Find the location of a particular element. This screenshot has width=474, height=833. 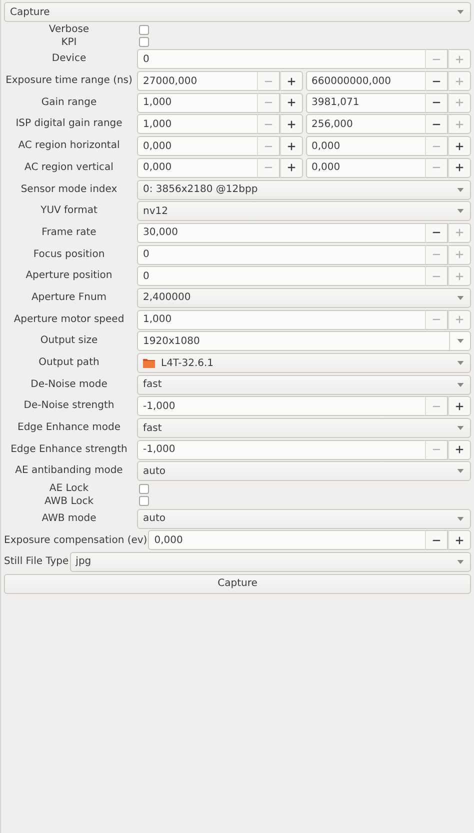

number-field: 660000000,000 is located at coordinates (365, 81).